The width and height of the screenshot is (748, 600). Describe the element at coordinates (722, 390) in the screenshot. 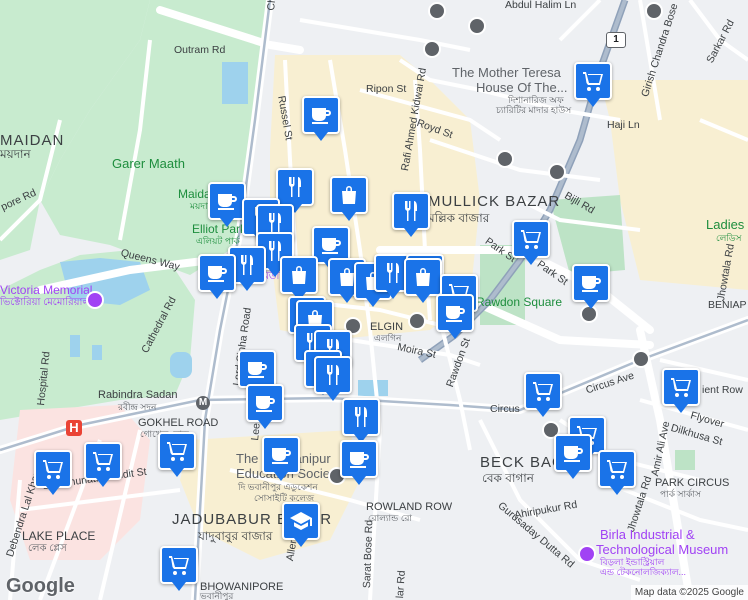

I see `road-label-ientrow: ient Row` at that location.